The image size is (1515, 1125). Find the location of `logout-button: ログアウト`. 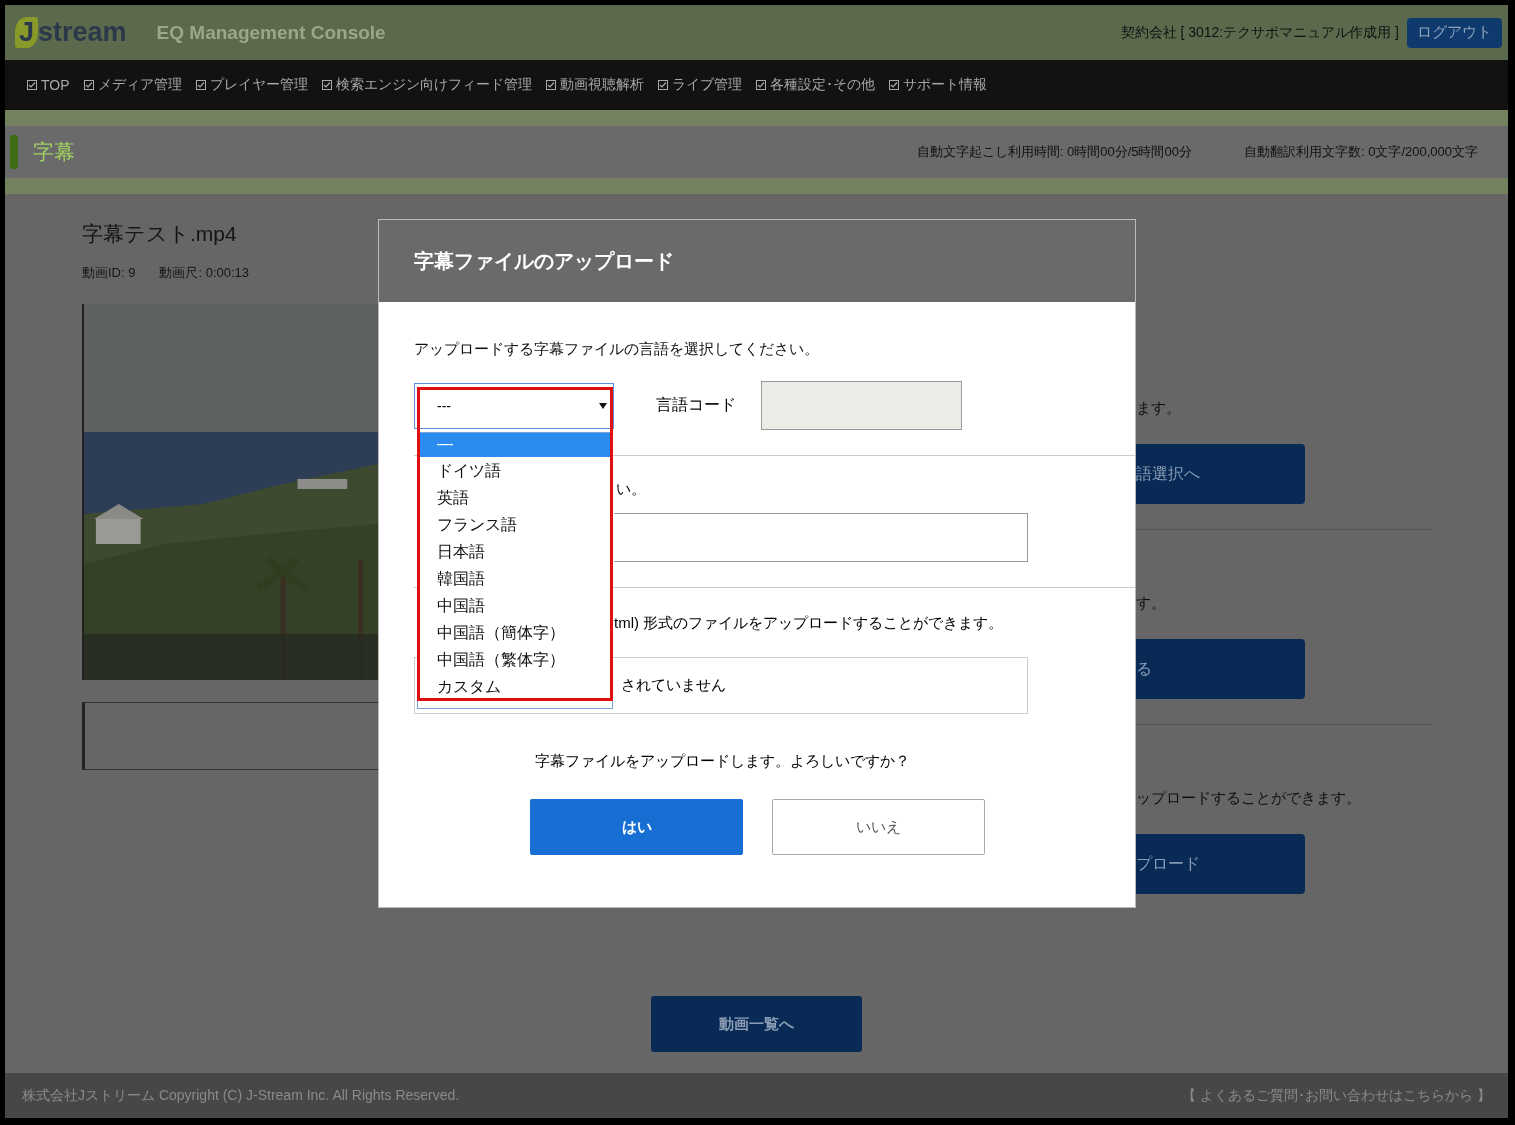

logout-button: ログアウト is located at coordinates (1454, 32).